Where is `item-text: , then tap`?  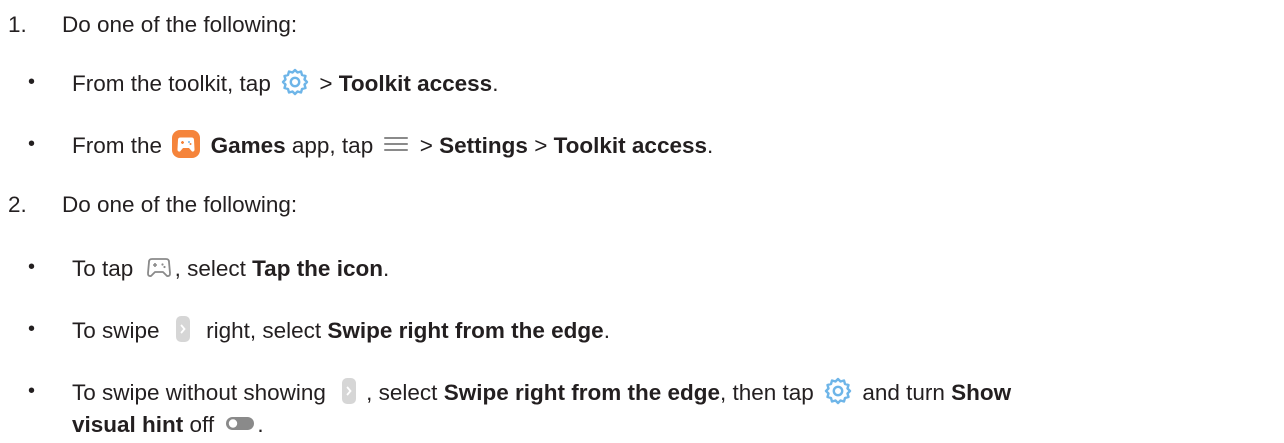 item-text: , then tap is located at coordinates (766, 392).